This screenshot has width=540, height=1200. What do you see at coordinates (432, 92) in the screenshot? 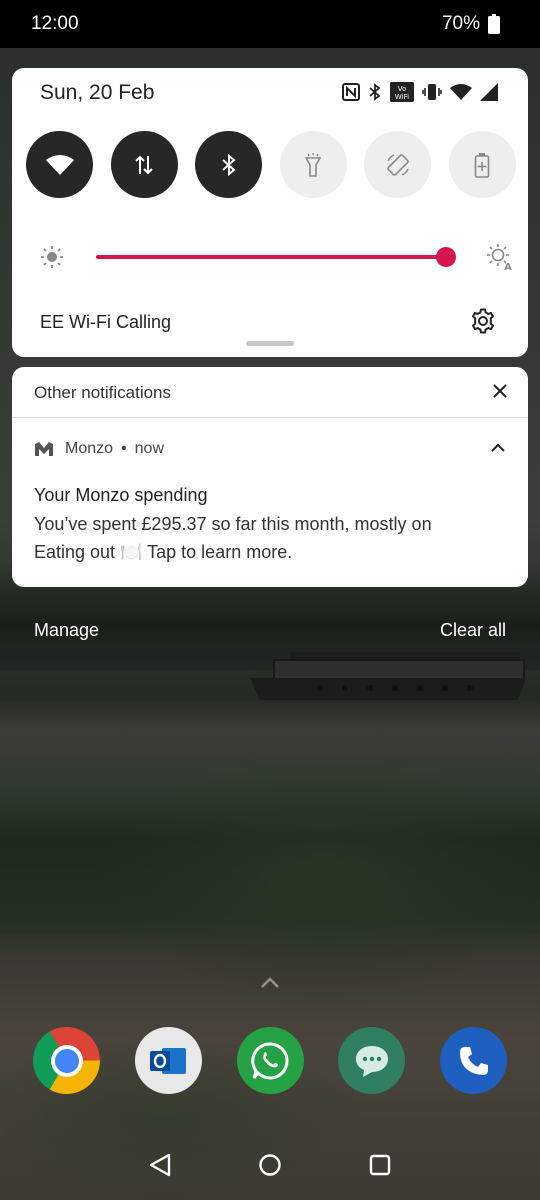
I see `vibrate-icon` at bounding box center [432, 92].